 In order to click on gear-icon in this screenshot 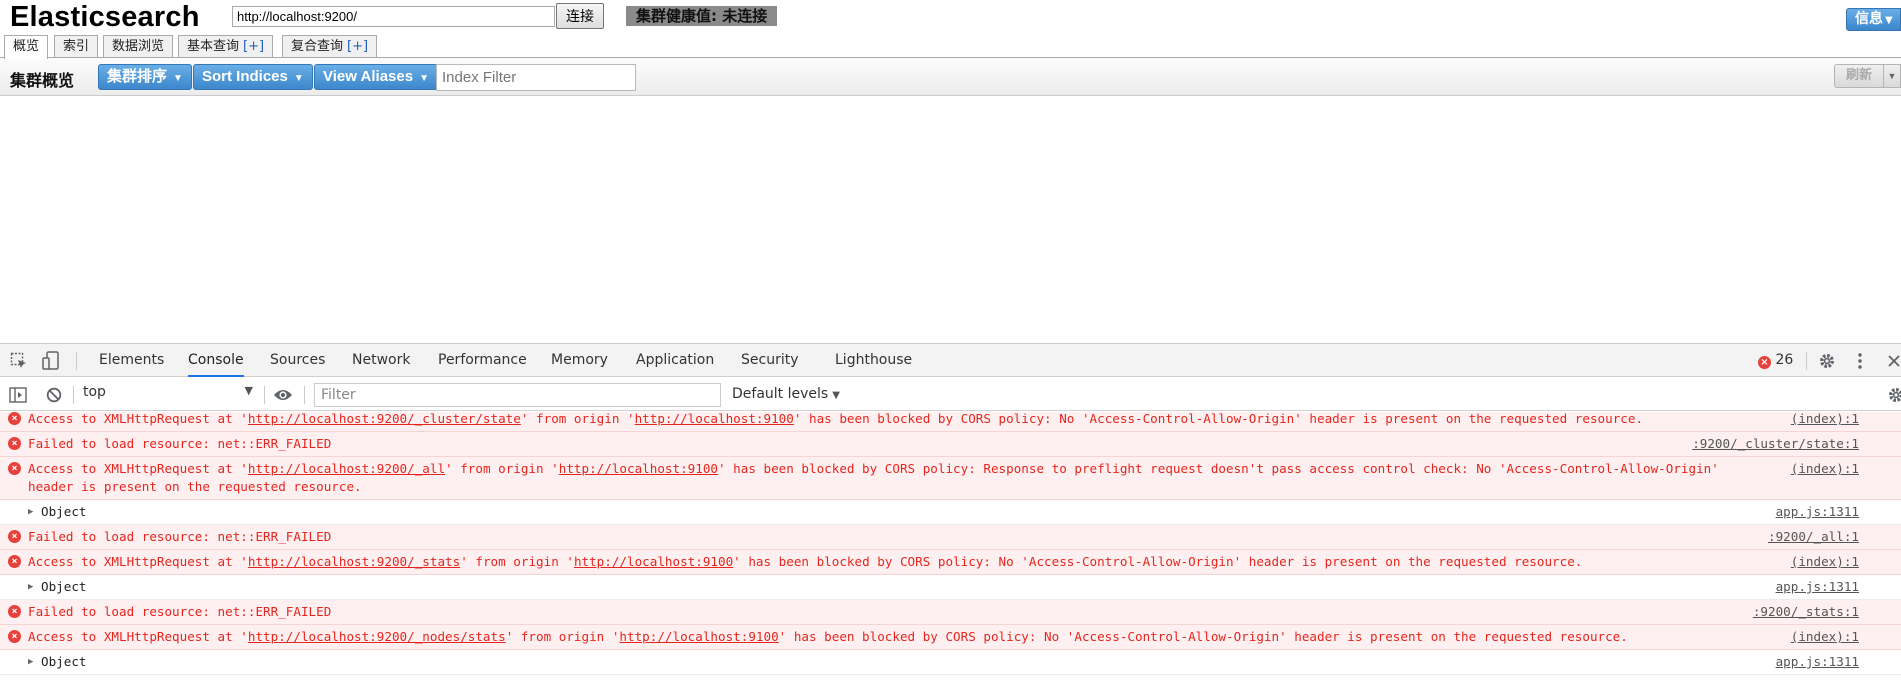, I will do `click(1827, 361)`.